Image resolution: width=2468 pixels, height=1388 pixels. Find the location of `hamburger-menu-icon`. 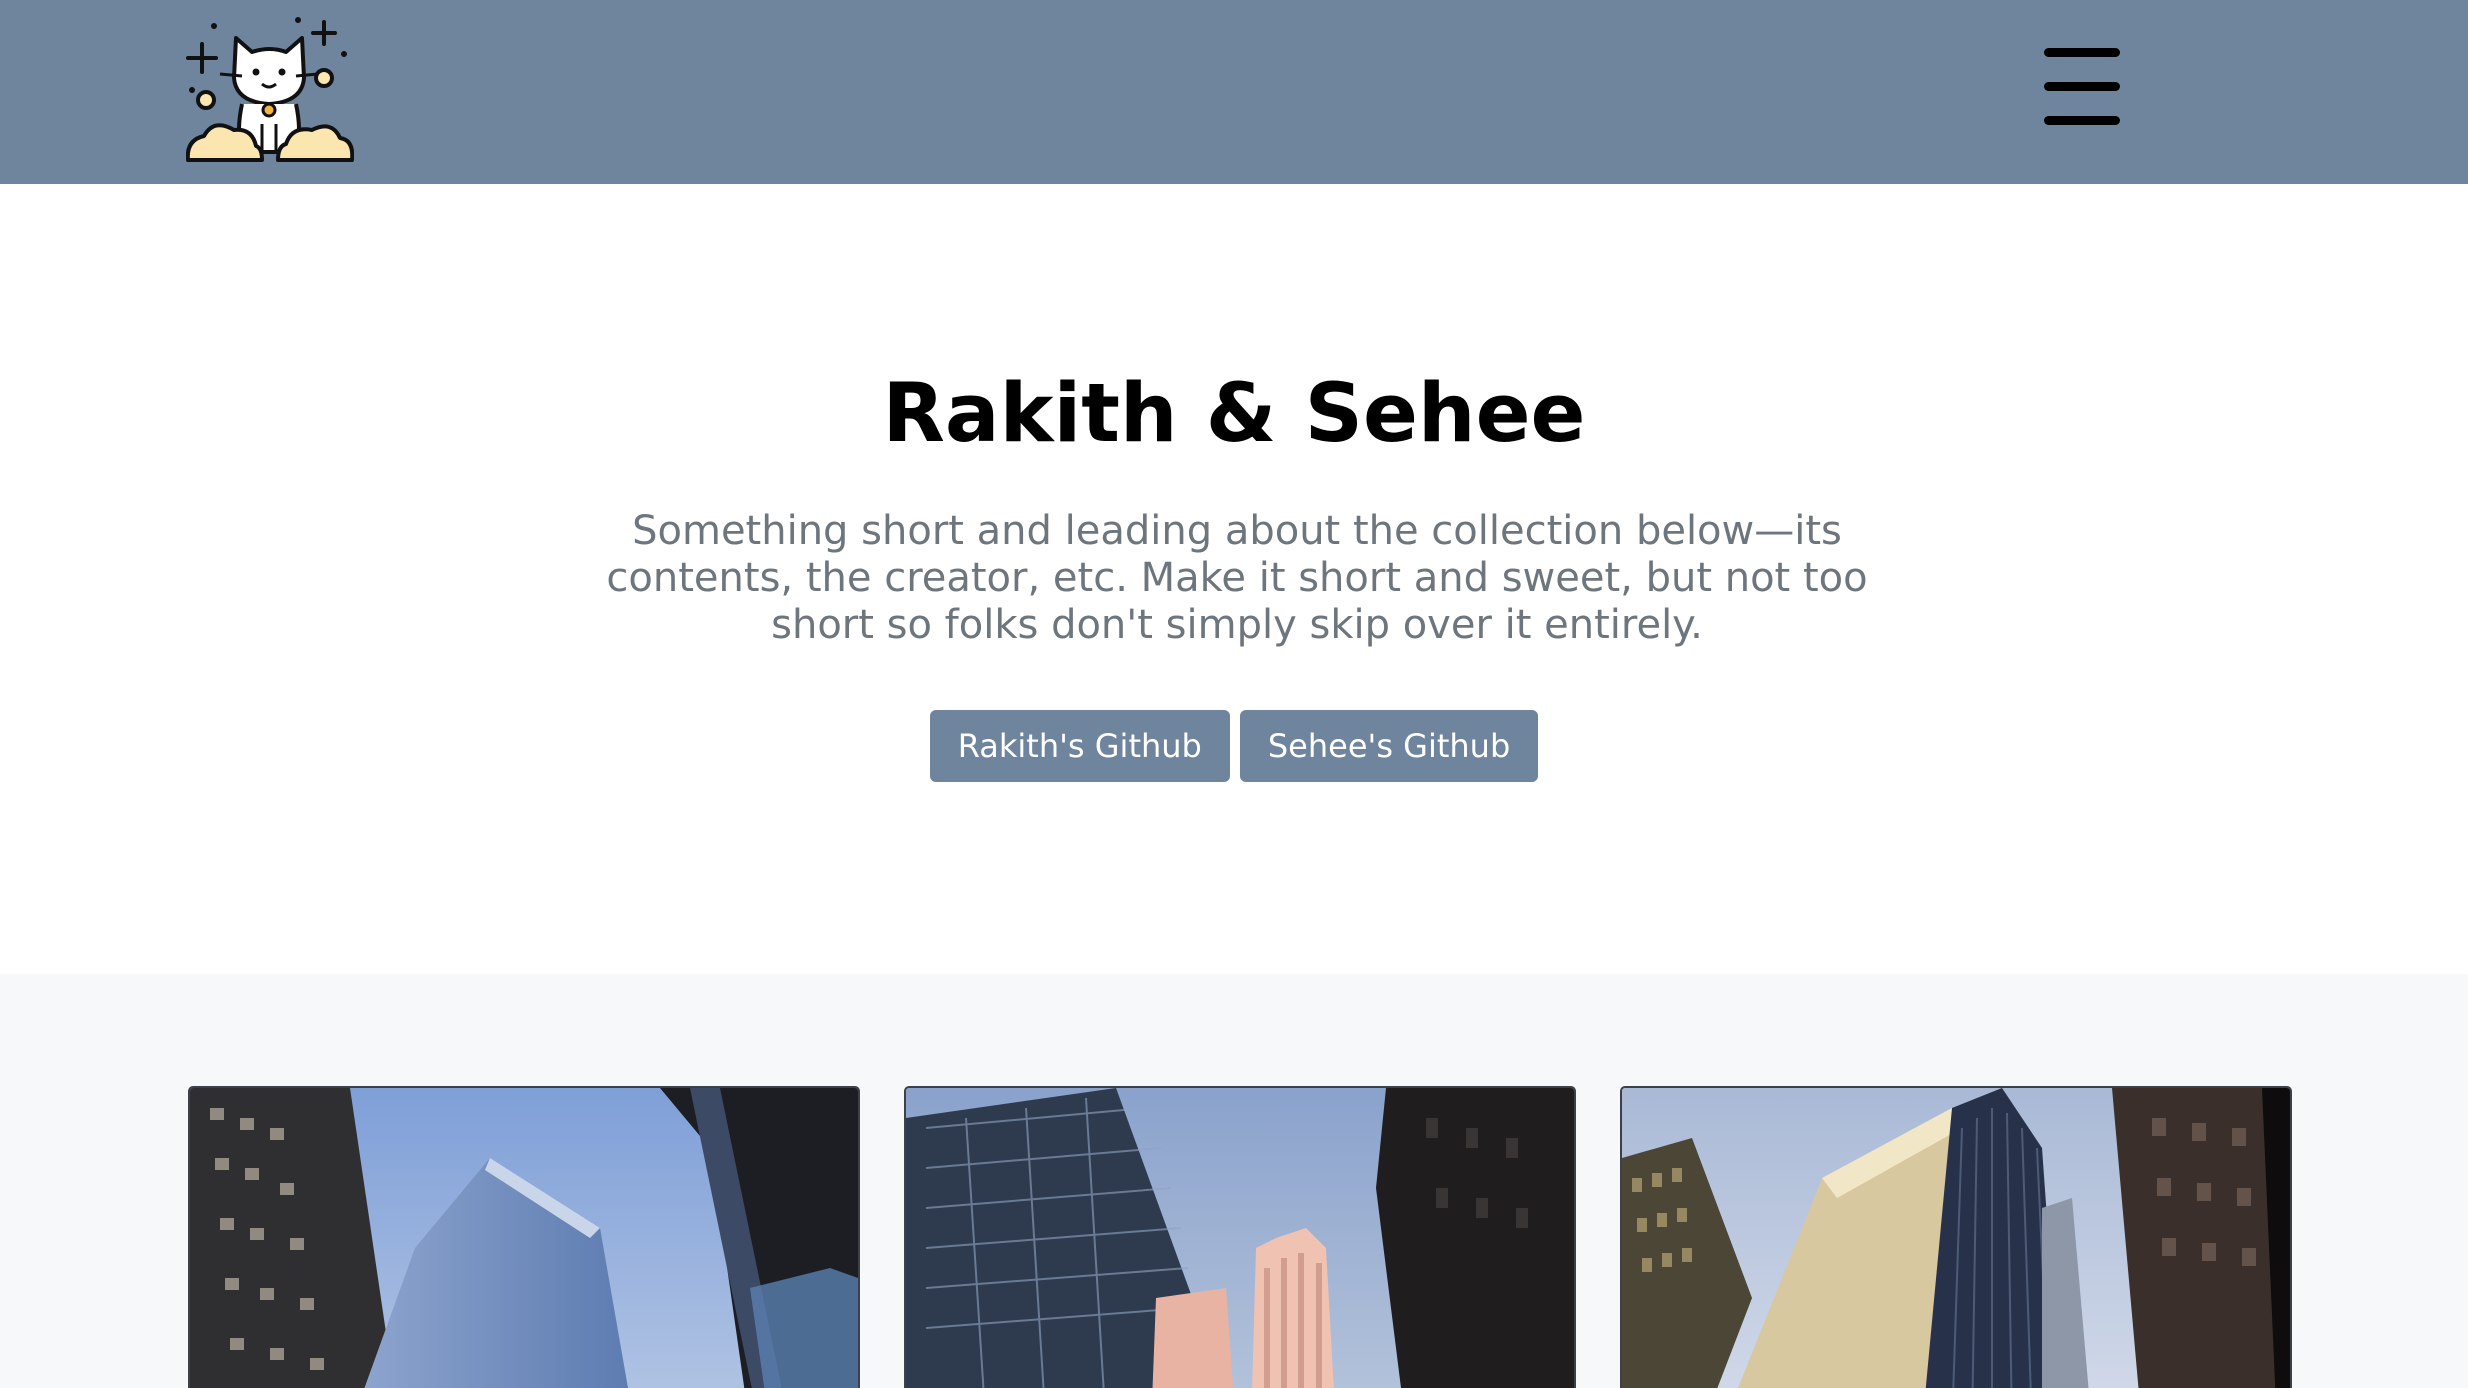

hamburger-menu-icon is located at coordinates (2081, 87).